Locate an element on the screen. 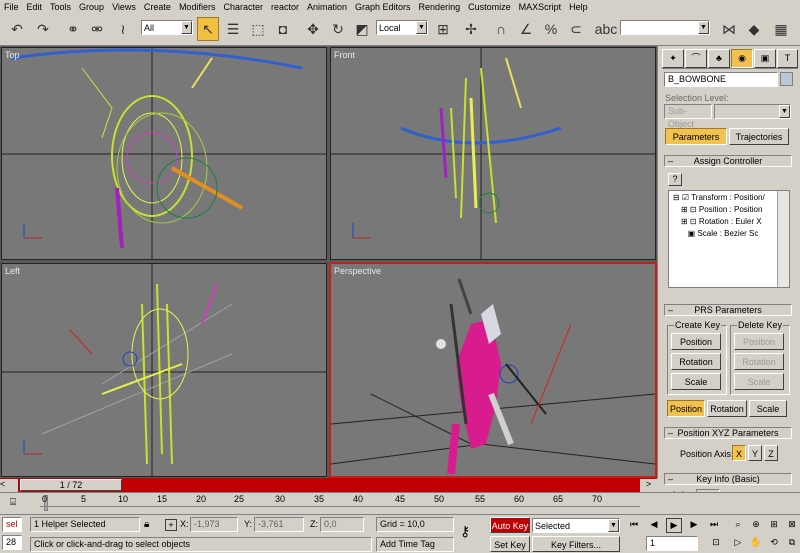 The width and height of the screenshot is (800, 553). absolute-mode-icon: + is located at coordinates (171, 525).